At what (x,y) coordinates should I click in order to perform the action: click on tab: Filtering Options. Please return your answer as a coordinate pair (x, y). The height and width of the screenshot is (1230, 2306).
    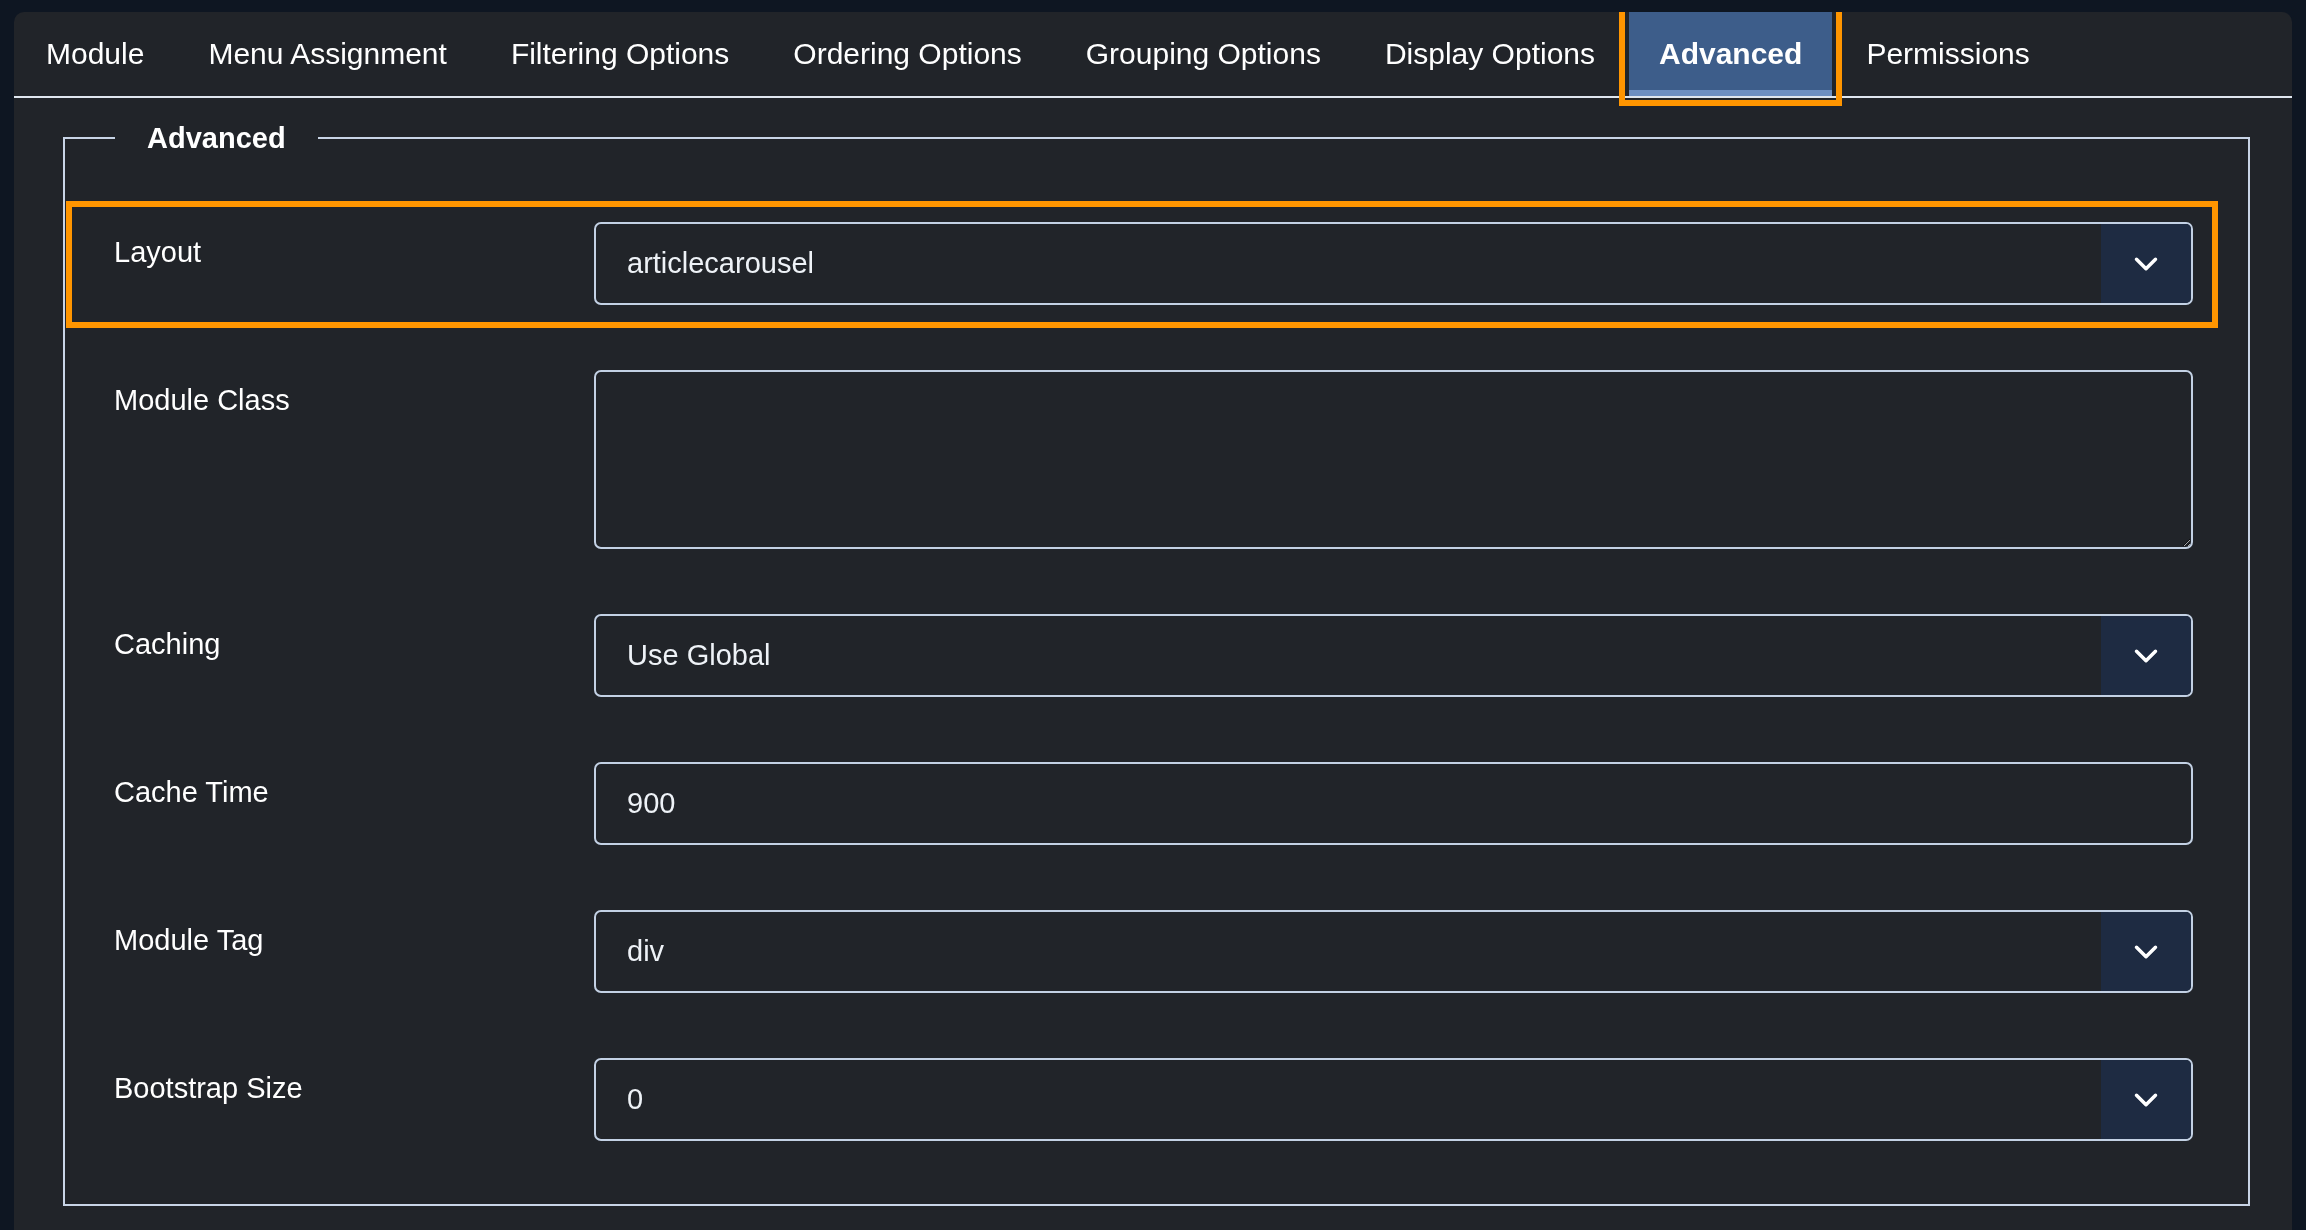
    Looking at the image, I should click on (620, 54).